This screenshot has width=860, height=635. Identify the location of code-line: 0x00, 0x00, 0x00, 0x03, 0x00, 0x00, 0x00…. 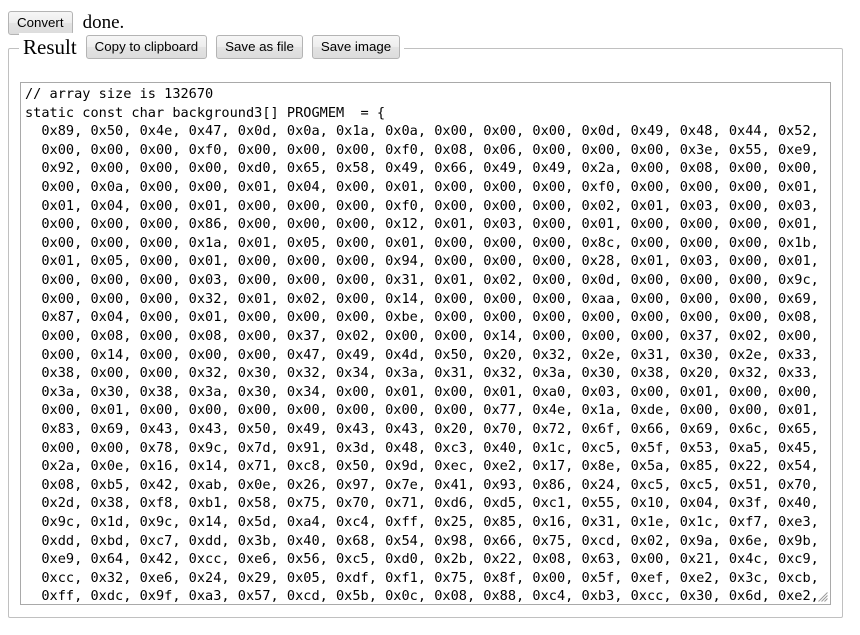
(422, 280).